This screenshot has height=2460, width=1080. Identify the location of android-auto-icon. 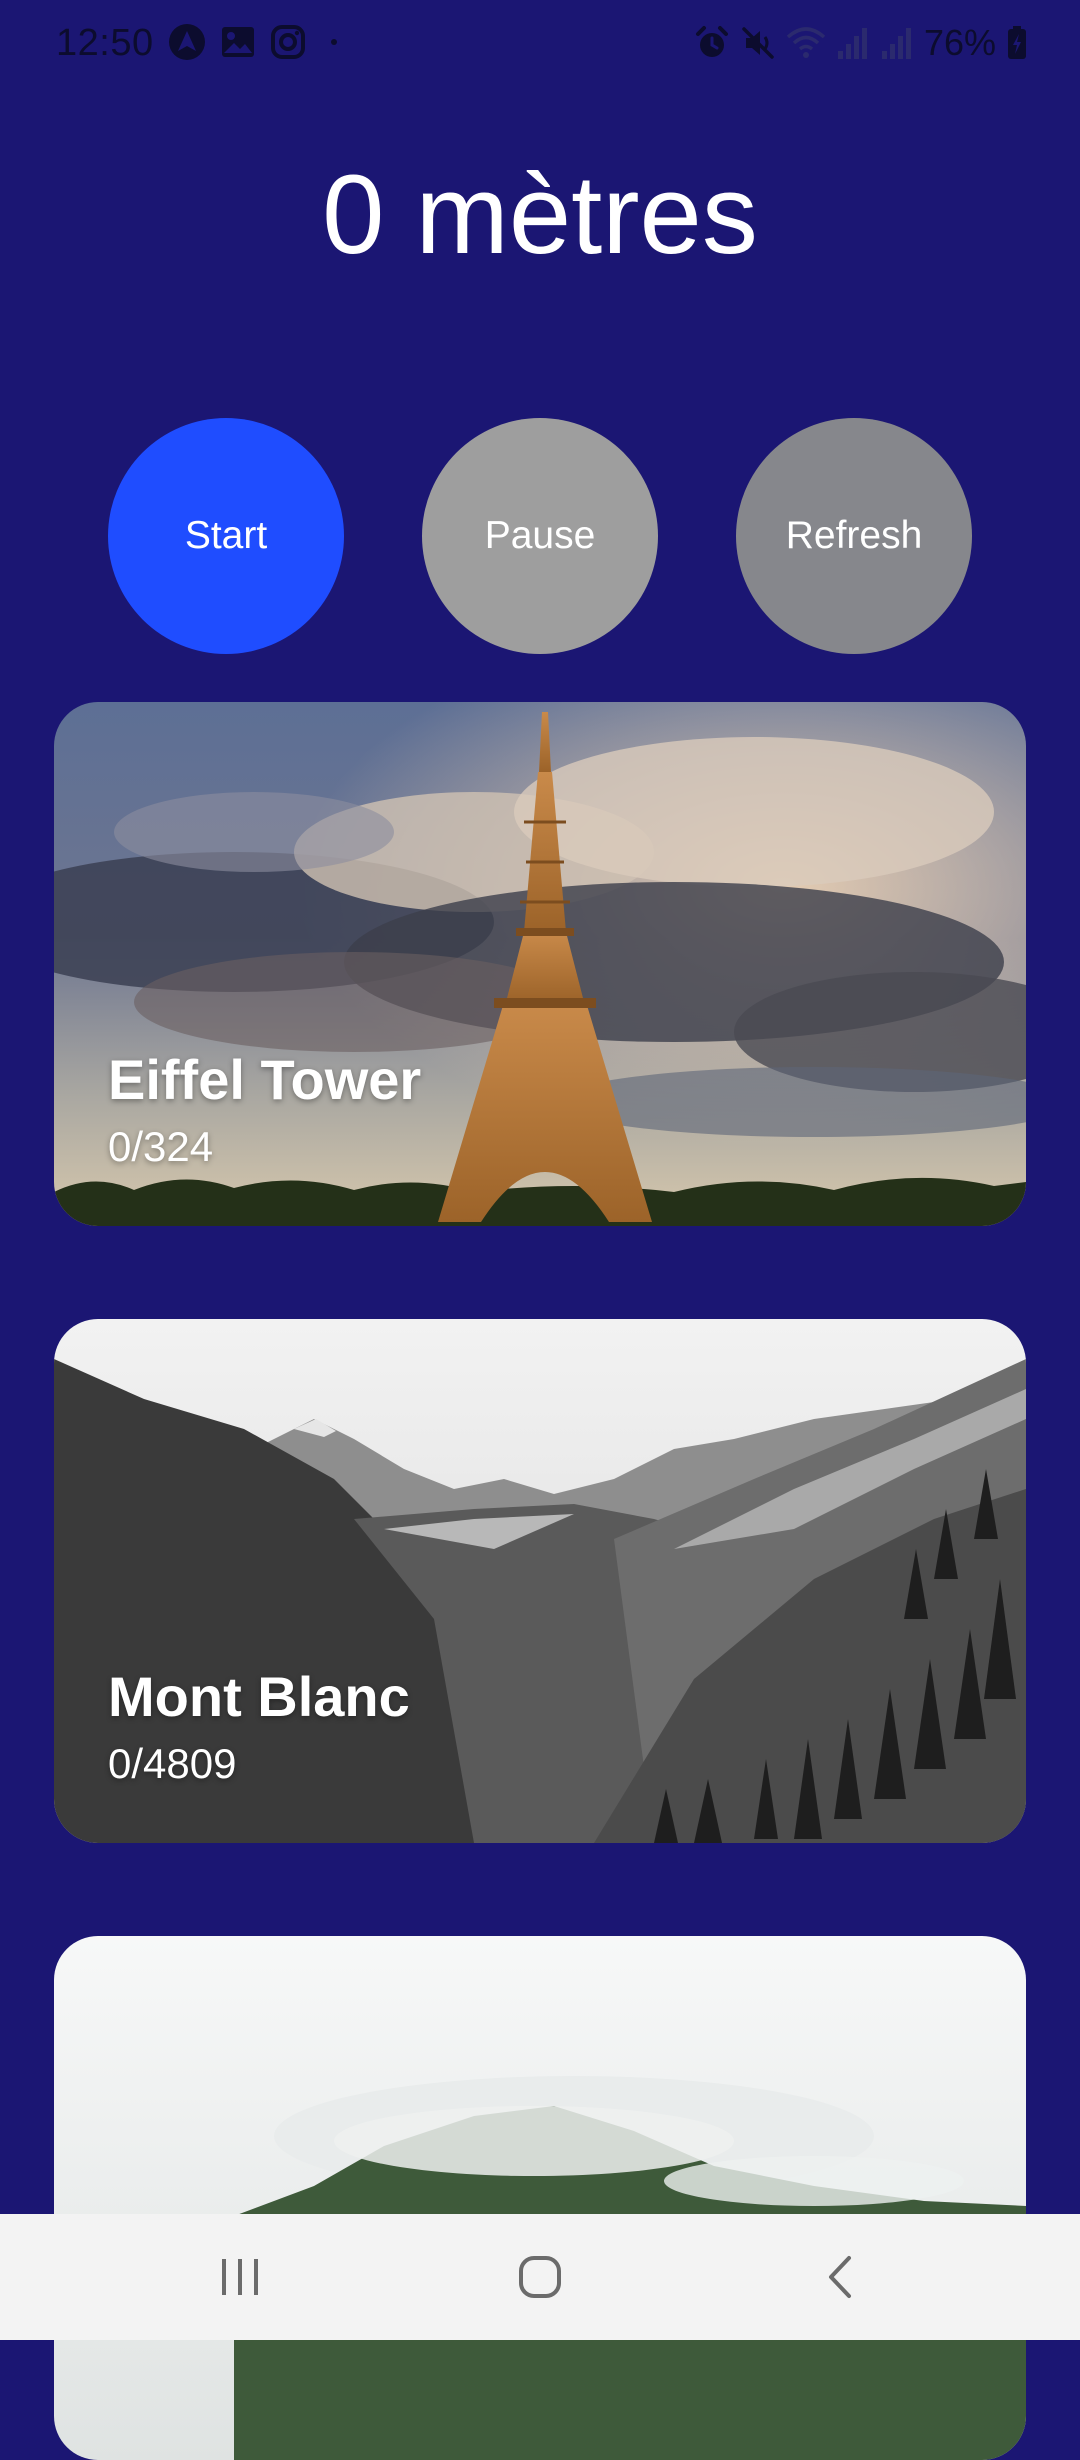
(187, 42).